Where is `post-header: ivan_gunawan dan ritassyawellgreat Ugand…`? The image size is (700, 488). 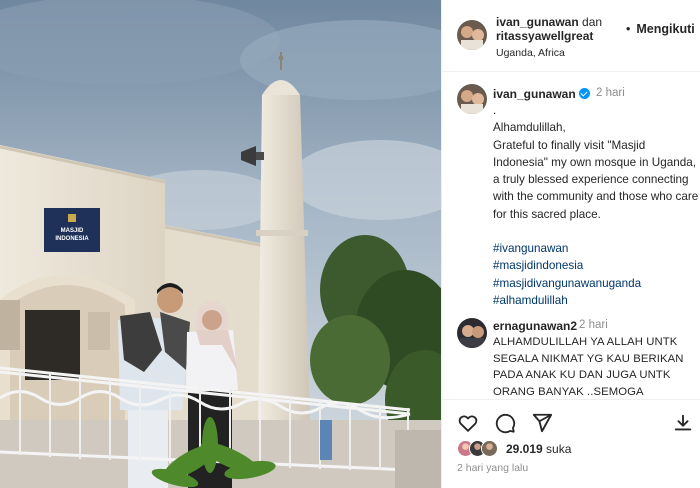
post-header: ivan_gunawan dan ritassyawellgreat Ugand… is located at coordinates (571, 36).